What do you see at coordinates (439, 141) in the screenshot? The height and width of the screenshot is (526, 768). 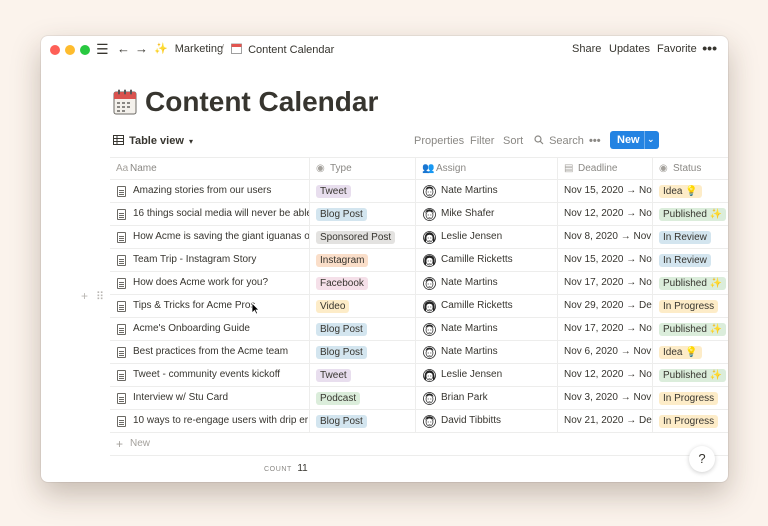 I see `properties-button: Properties` at bounding box center [439, 141].